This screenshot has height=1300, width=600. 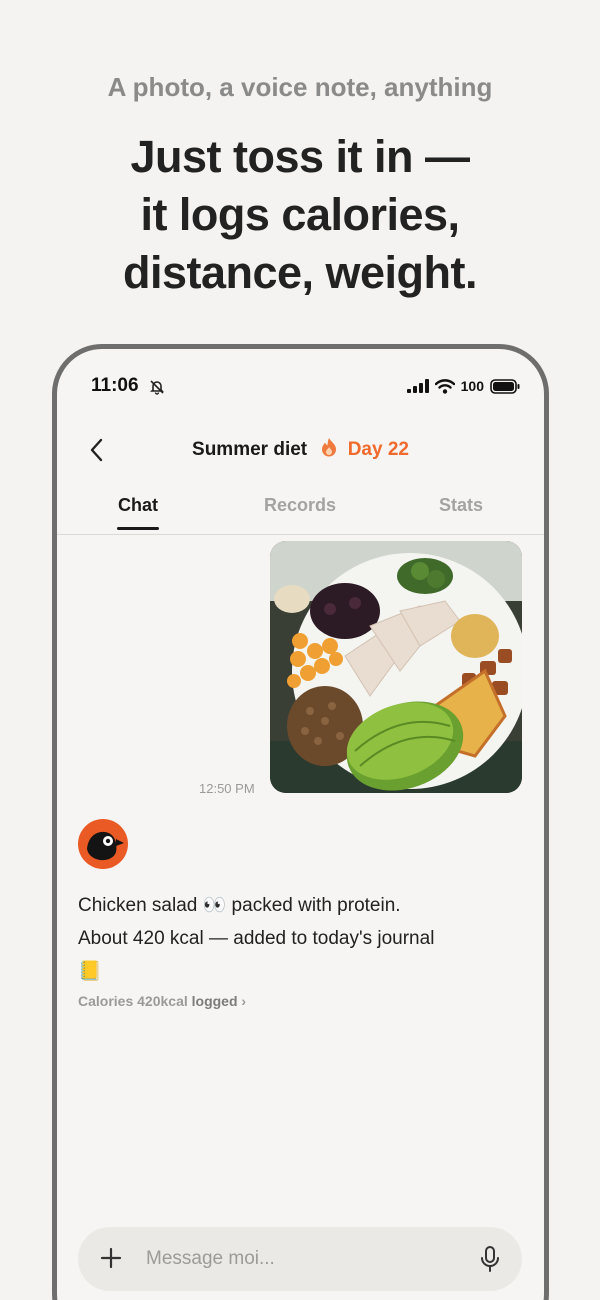 I want to click on food-photo-message, so click(x=396, y=667).